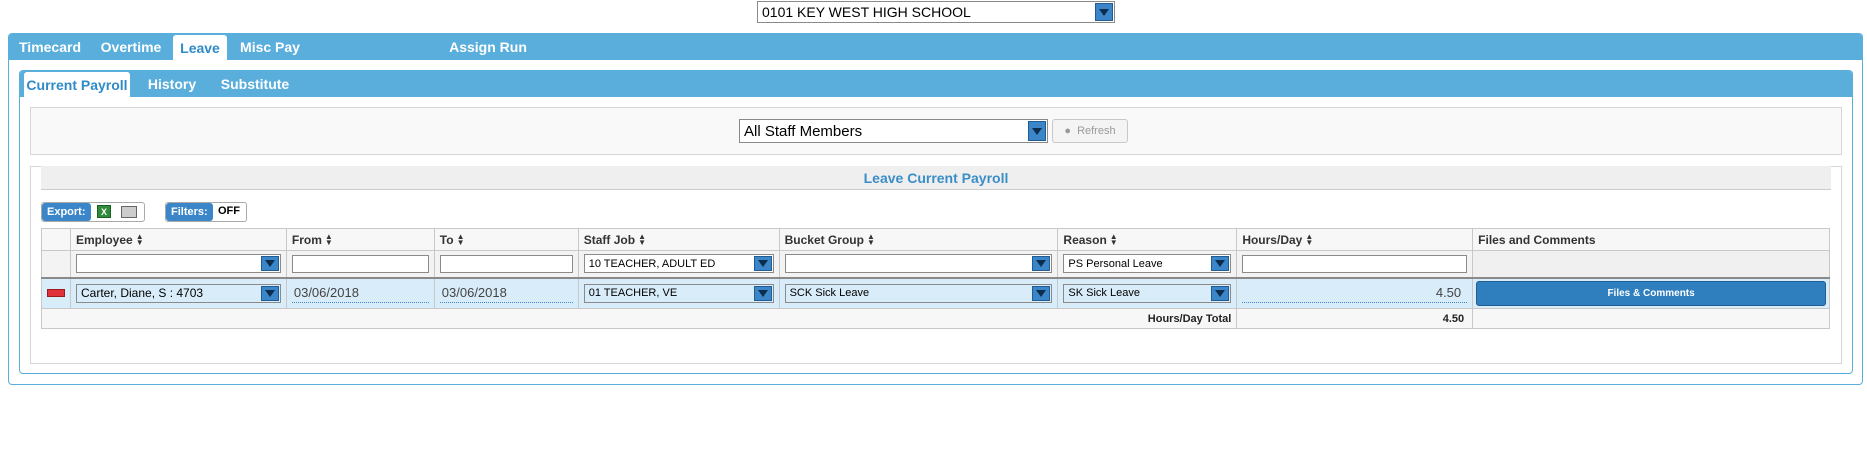 This screenshot has width=1867, height=451. What do you see at coordinates (104, 211) in the screenshot?
I see `excel-icon: X` at bounding box center [104, 211].